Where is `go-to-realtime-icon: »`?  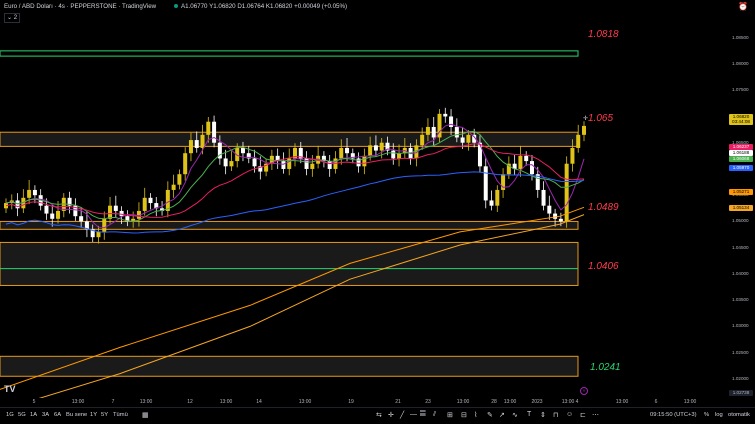 go-to-realtime-icon: » is located at coordinates (584, 391).